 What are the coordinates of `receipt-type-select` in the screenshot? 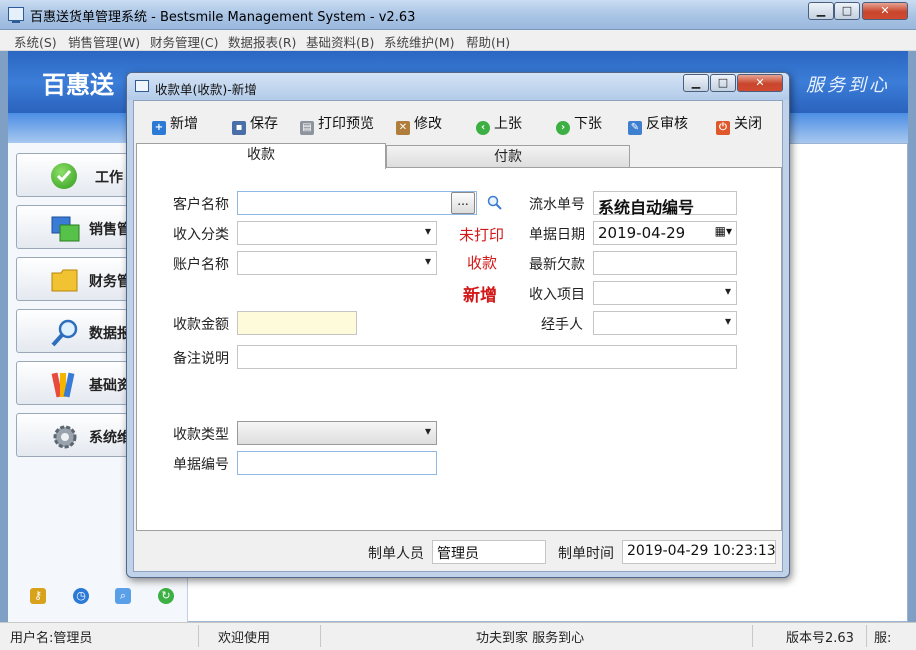 It's located at (337, 433).